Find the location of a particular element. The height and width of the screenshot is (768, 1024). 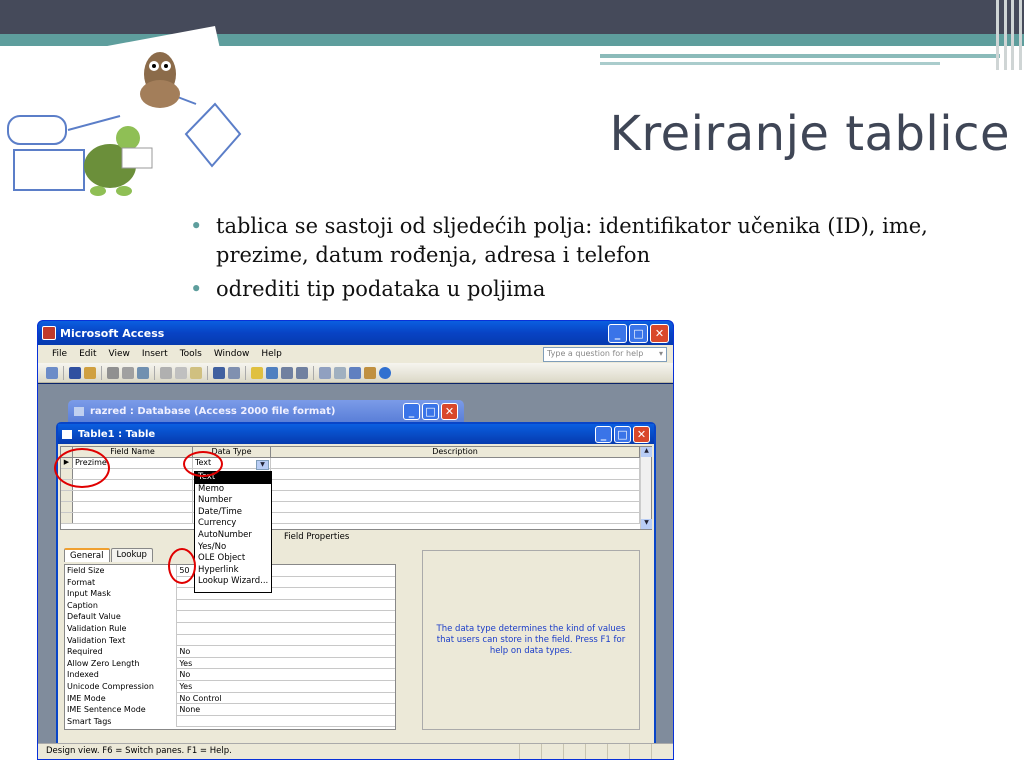

dropdown-option-number: Number is located at coordinates (233, 501).